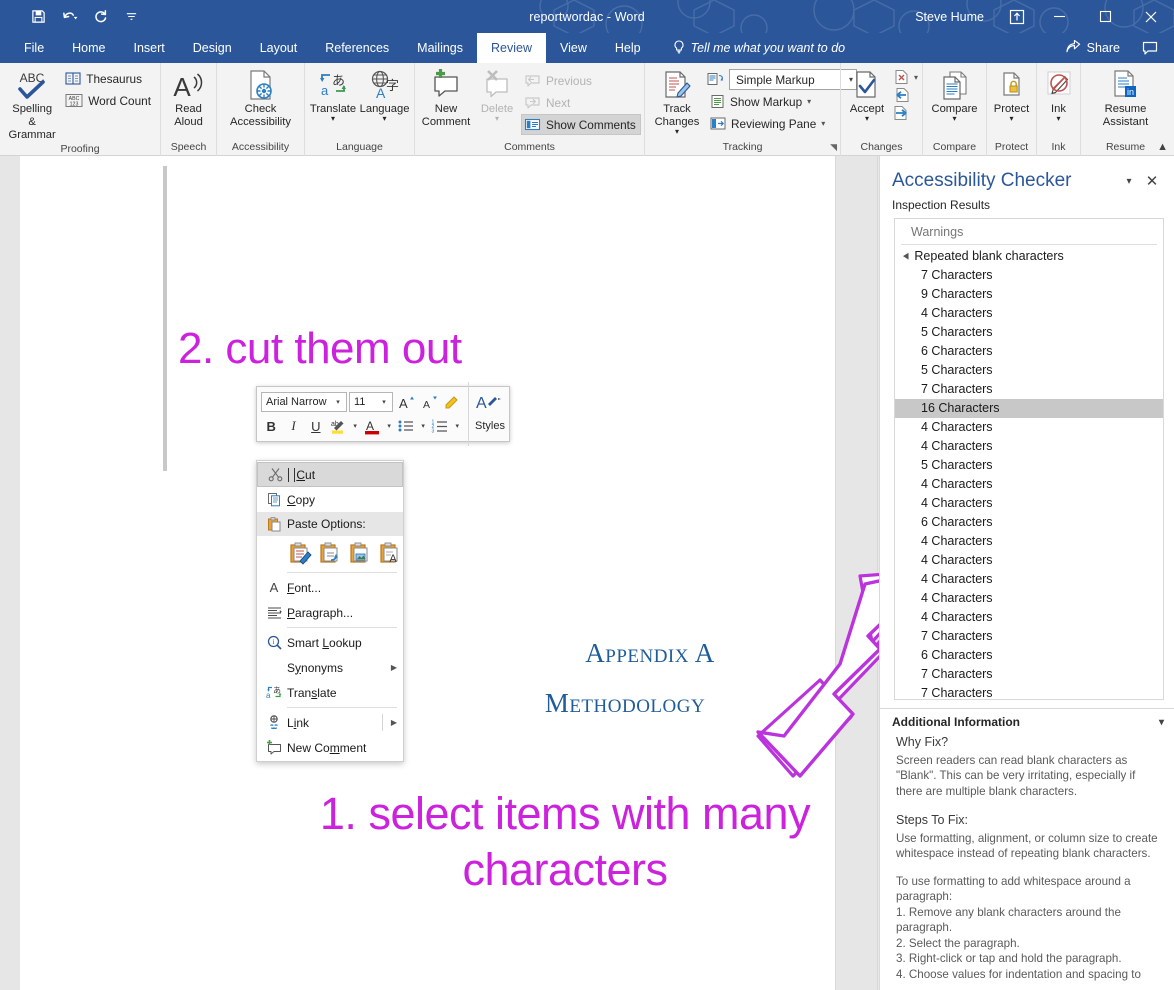 The image size is (1174, 990). What do you see at coordinates (299, 553) in the screenshot?
I see `paste-keep-source-formatting-icon` at bounding box center [299, 553].